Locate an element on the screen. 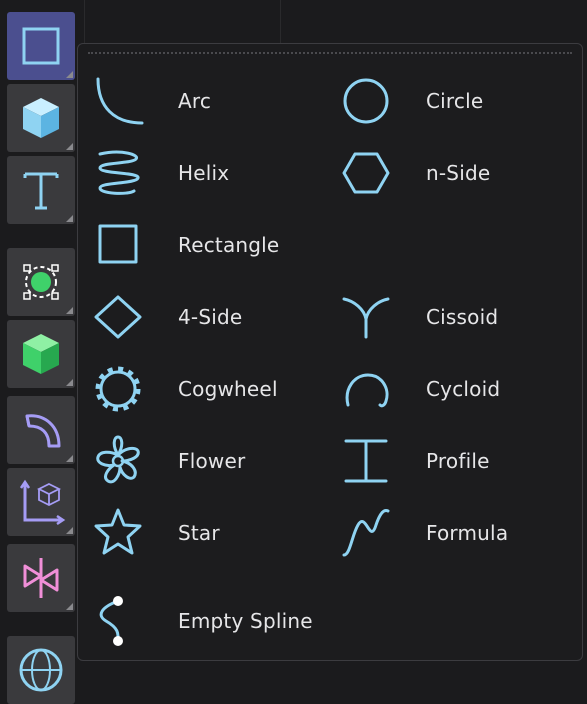  menu-item-star: Star is located at coordinates (212, 535).